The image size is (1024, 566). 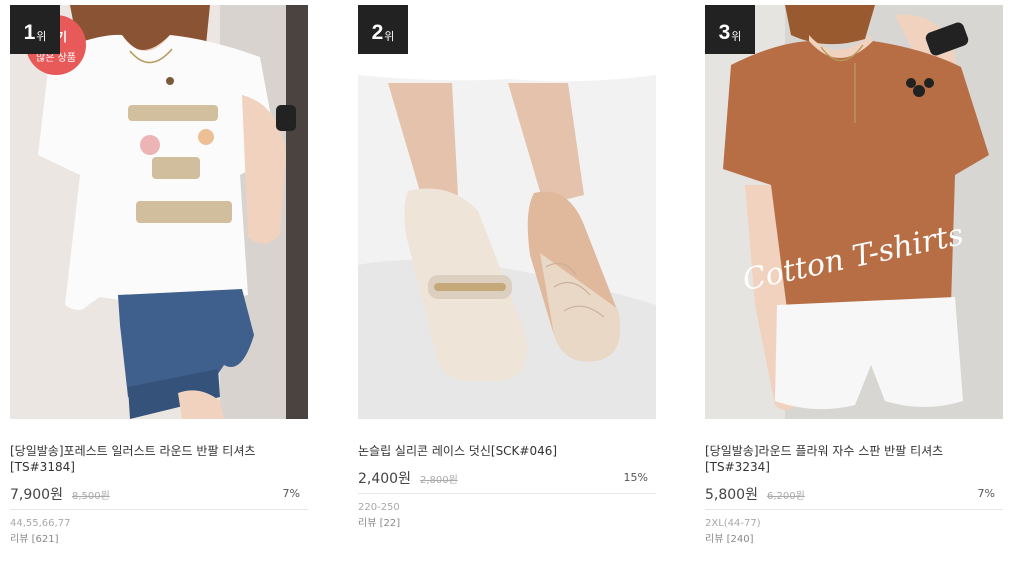 What do you see at coordinates (40, 523) in the screenshot?
I see `size-options: 44,55,66,77` at bounding box center [40, 523].